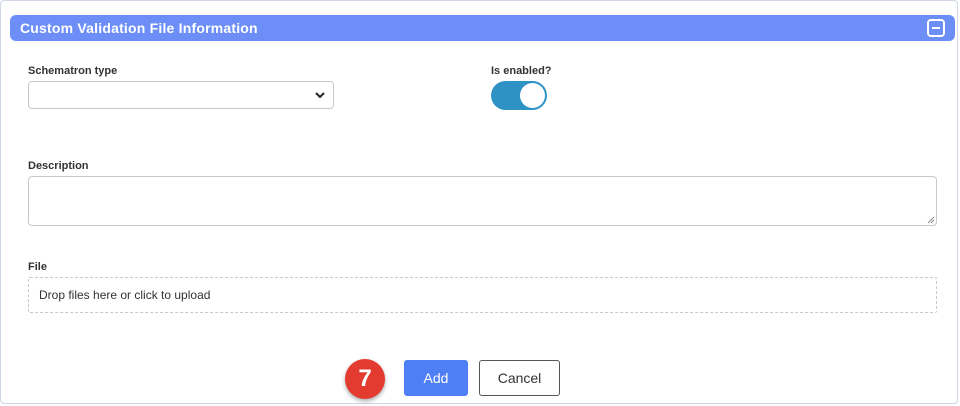 The height and width of the screenshot is (406, 960). What do you see at coordinates (181, 95) in the screenshot?
I see `schematron-type-select` at bounding box center [181, 95].